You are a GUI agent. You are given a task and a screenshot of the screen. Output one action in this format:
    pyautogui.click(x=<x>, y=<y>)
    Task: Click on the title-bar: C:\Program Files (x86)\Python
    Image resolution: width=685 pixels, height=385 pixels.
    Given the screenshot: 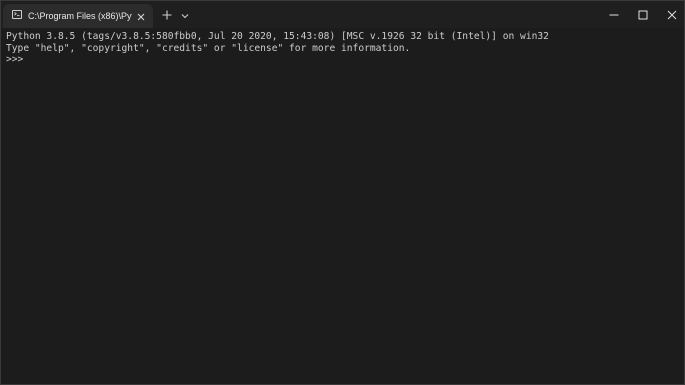 What is the action you would take?
    pyautogui.click(x=342, y=14)
    